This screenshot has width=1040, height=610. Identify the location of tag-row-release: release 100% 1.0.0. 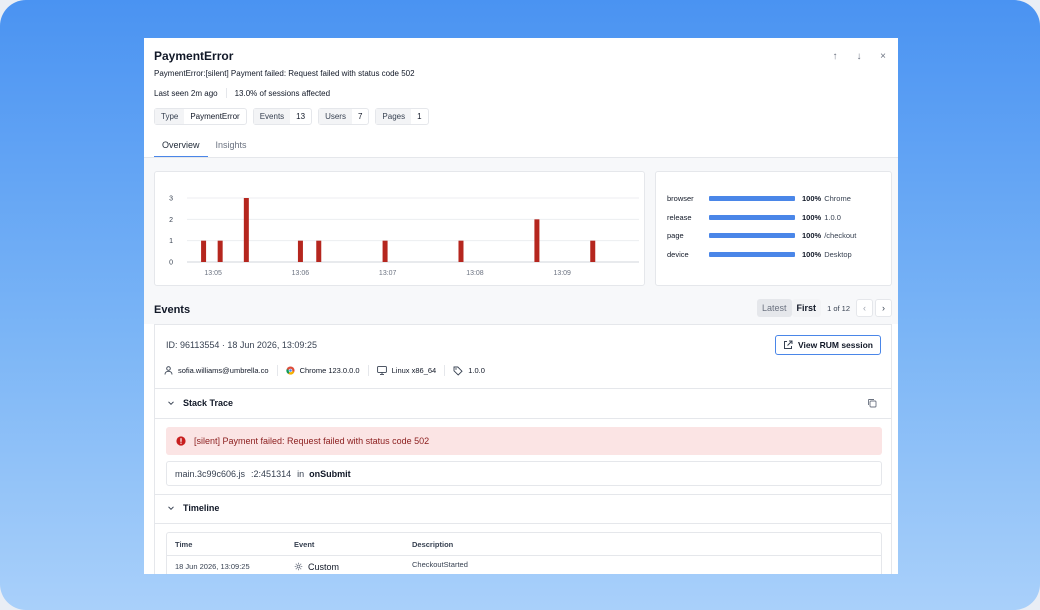
(754, 217).